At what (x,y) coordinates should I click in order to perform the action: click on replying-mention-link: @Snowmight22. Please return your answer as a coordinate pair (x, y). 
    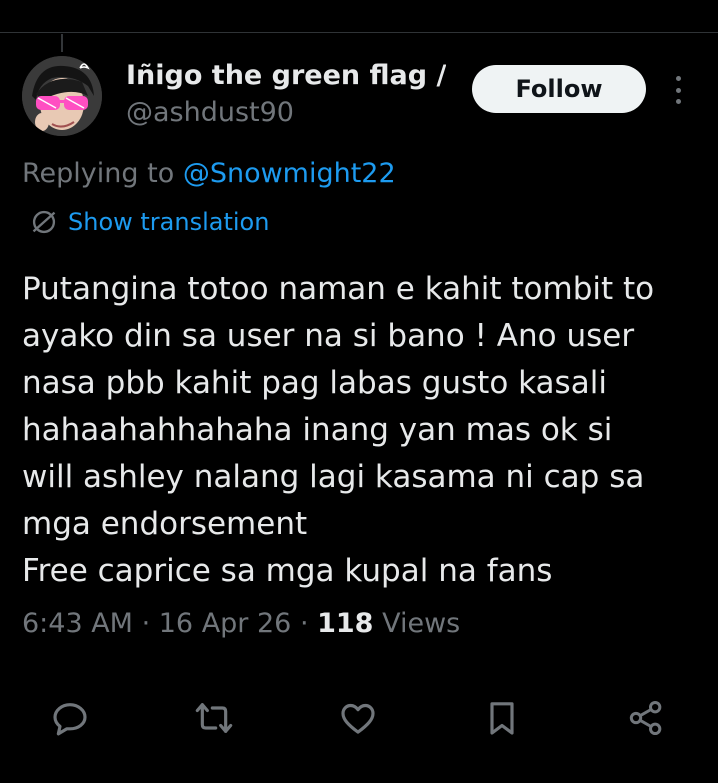
    Looking at the image, I should click on (289, 173).